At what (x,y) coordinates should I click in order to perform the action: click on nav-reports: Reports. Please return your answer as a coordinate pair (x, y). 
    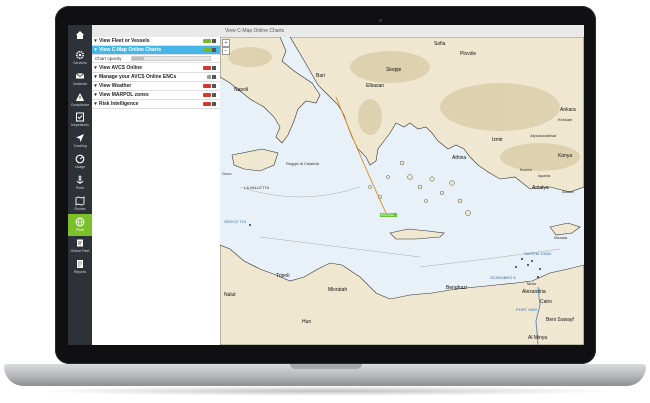
    Looking at the image, I should click on (80, 267).